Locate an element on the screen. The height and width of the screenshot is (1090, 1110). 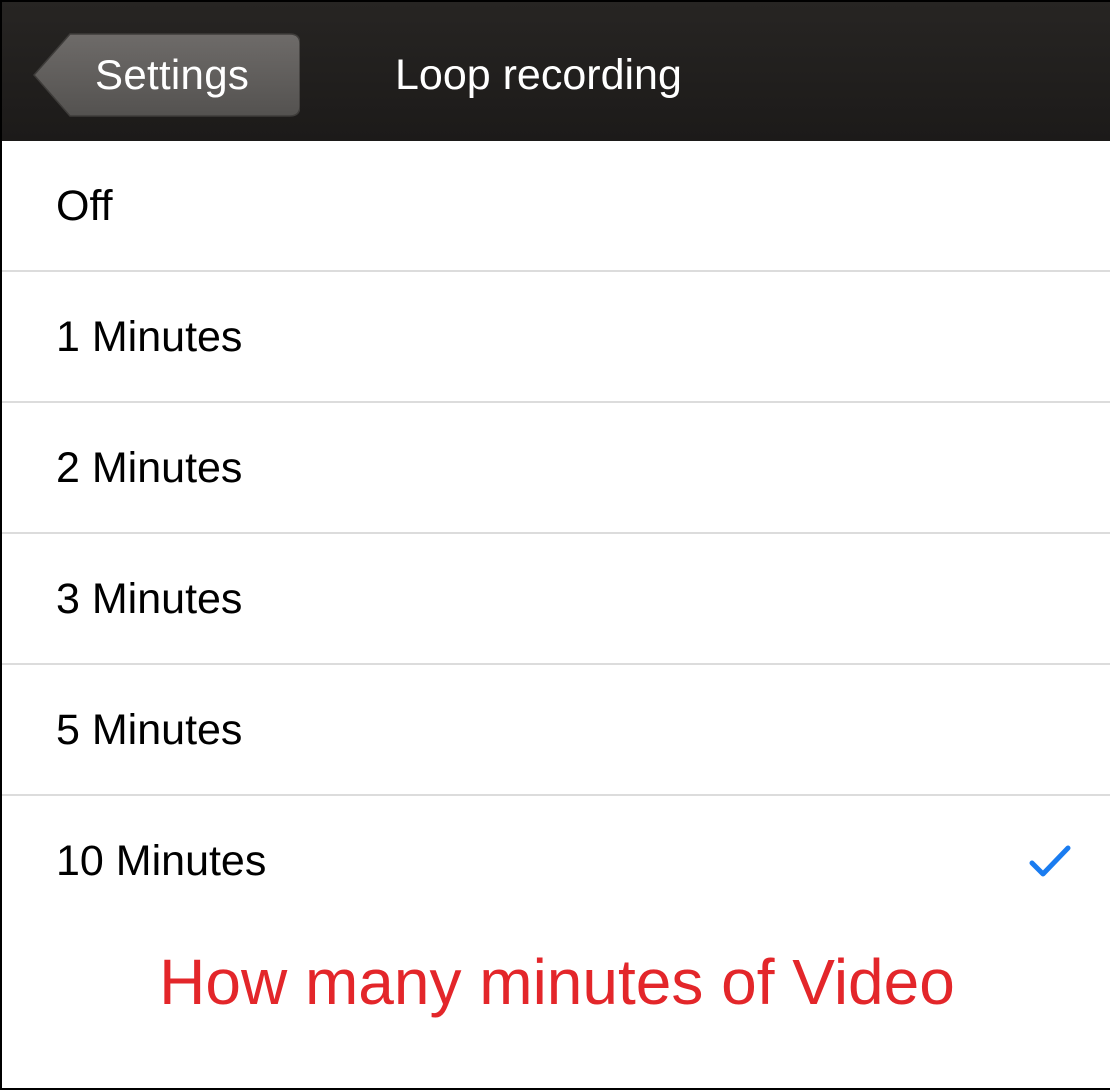
option-2-minutes: 2 Minutes is located at coordinates (556, 468).